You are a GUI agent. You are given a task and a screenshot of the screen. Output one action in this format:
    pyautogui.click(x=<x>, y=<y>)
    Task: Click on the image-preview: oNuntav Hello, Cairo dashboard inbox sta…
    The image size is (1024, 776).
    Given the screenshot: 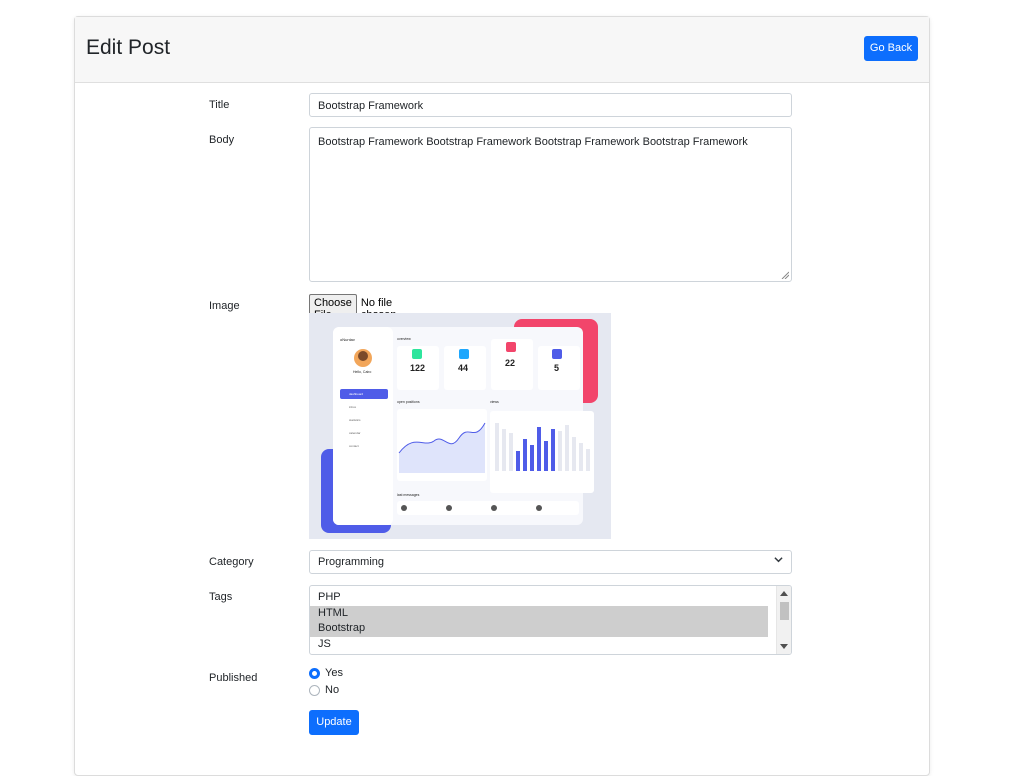 What is the action you would take?
    pyautogui.click(x=460, y=426)
    